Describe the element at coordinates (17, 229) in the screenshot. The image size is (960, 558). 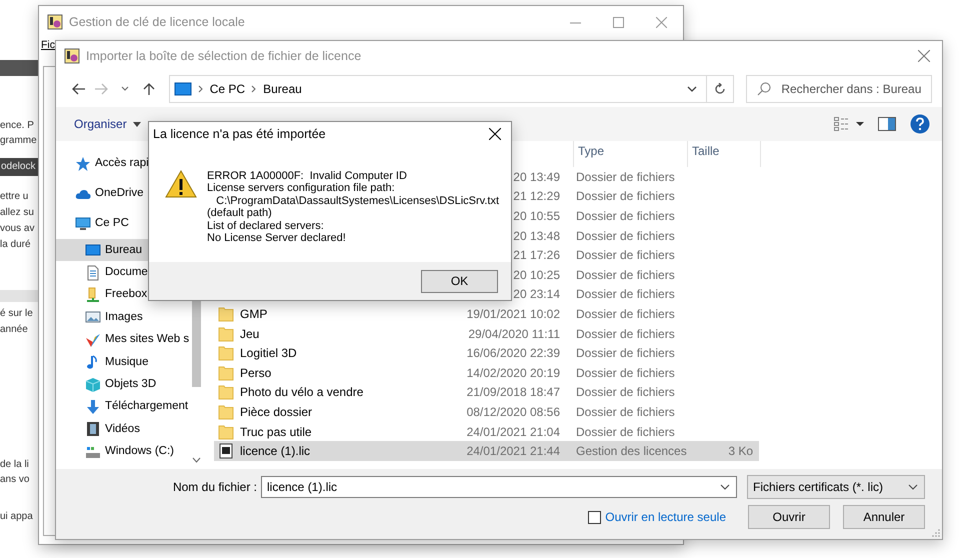
I see `article-text: vous av` at that location.